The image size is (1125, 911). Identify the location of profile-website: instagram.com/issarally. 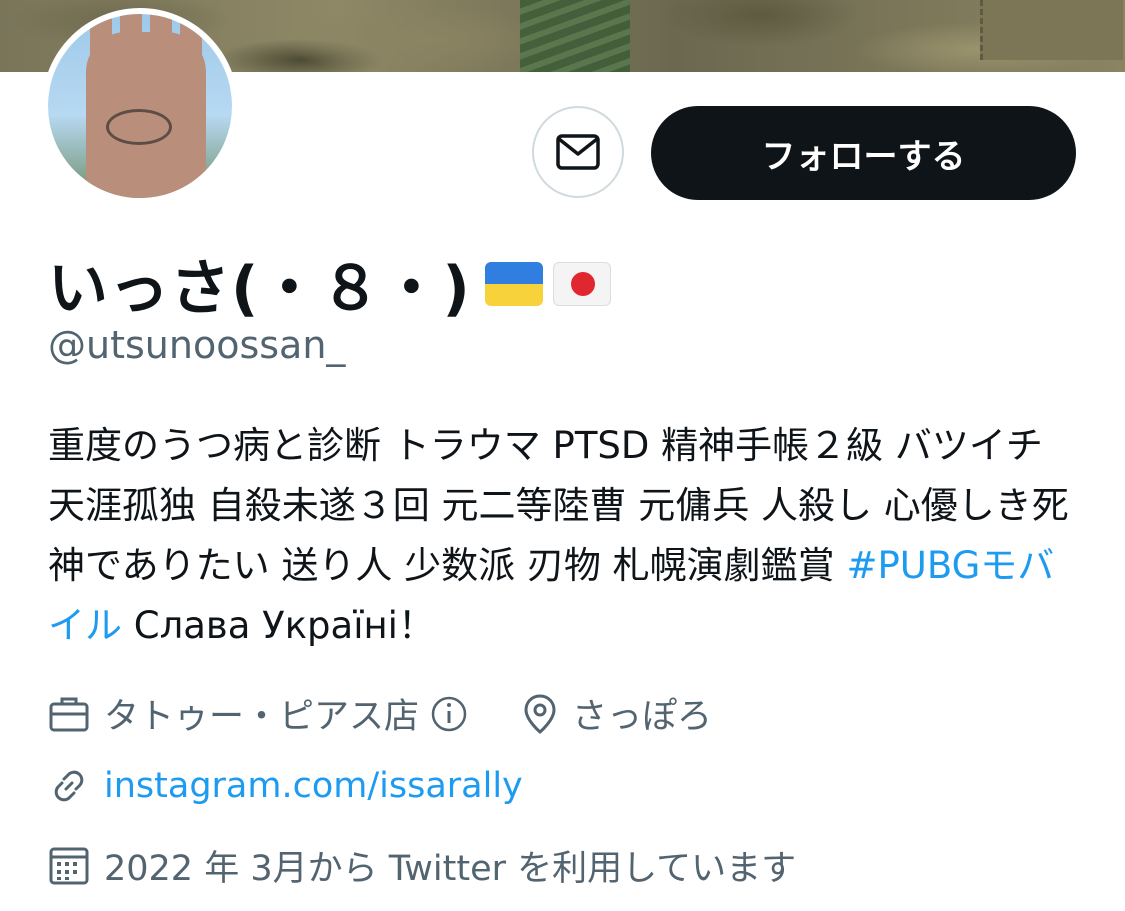
(285, 786).